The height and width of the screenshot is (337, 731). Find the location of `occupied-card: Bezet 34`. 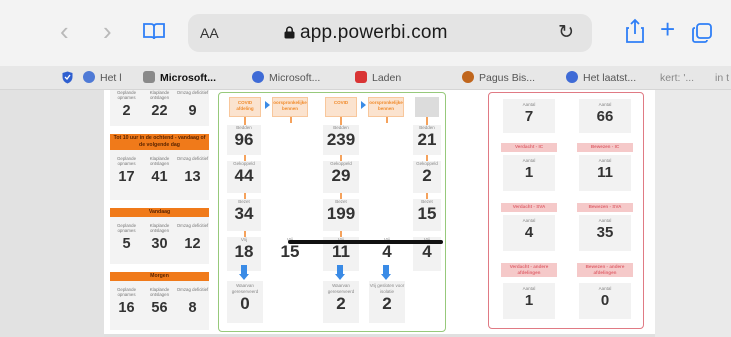

occupied-card: Bezet 34 is located at coordinates (244, 215).